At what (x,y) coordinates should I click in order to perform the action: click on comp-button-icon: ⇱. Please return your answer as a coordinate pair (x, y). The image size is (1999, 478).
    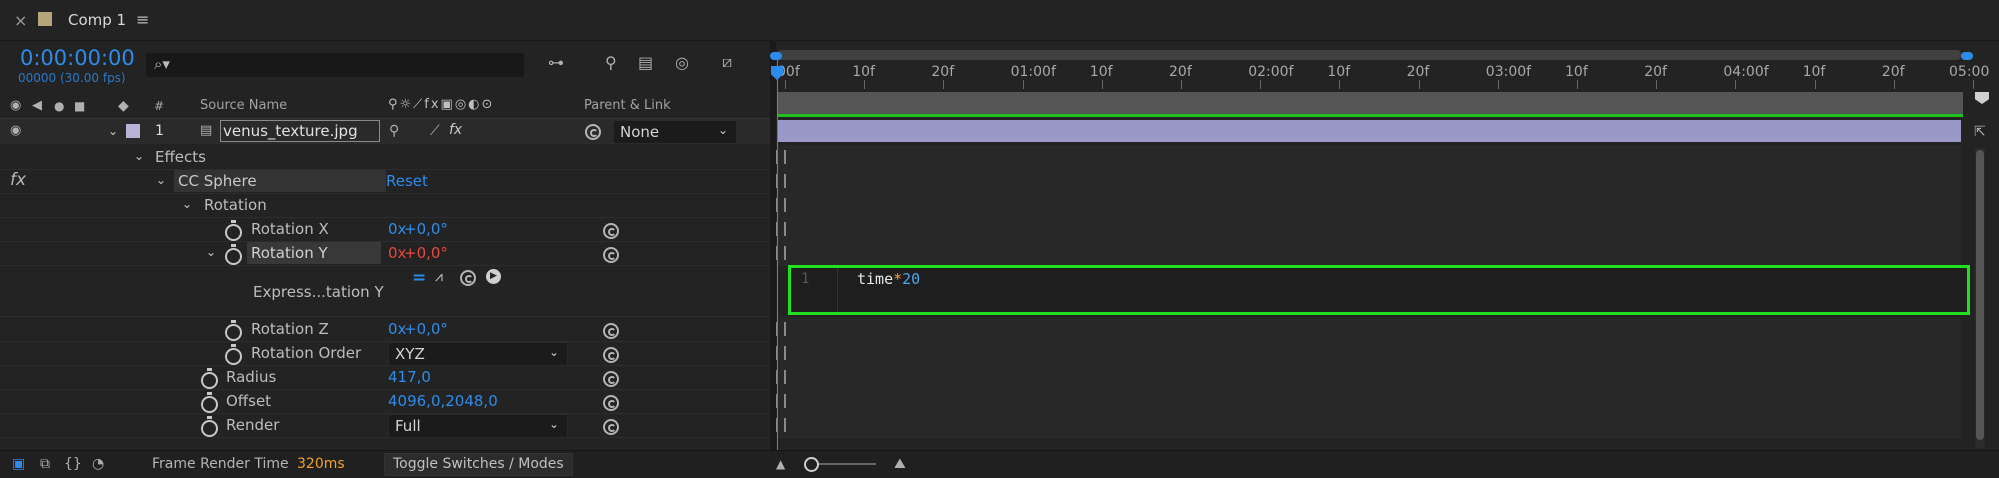
    Looking at the image, I should click on (1980, 132).